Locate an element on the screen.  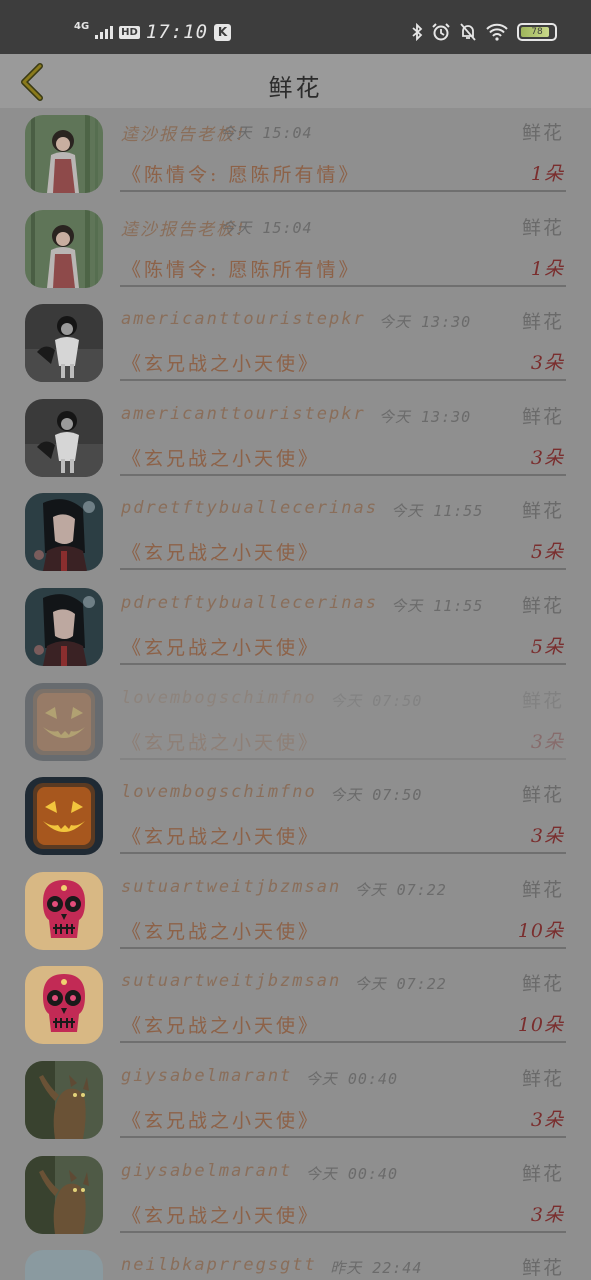
status-bar: 4G HD 17:10 K 78 is located at coordinates (295, 27).